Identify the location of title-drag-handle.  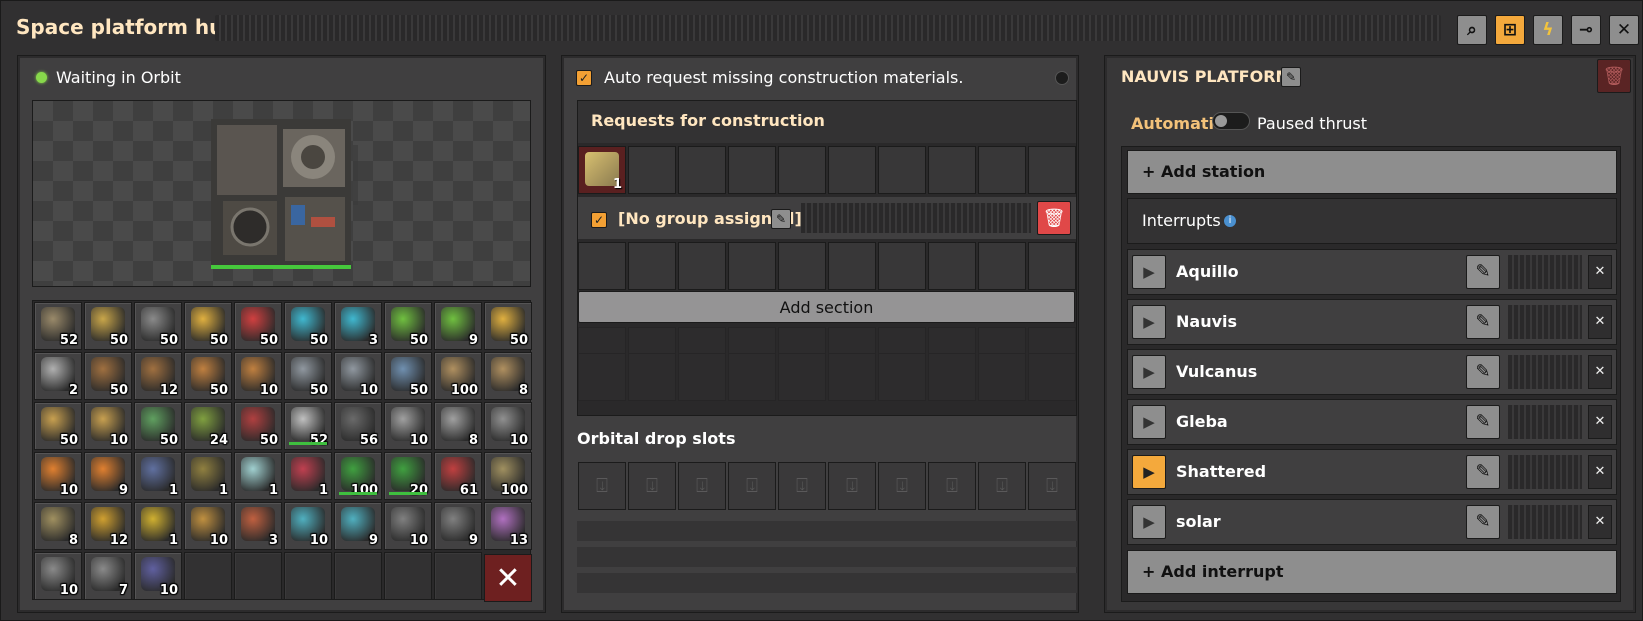
(828, 28).